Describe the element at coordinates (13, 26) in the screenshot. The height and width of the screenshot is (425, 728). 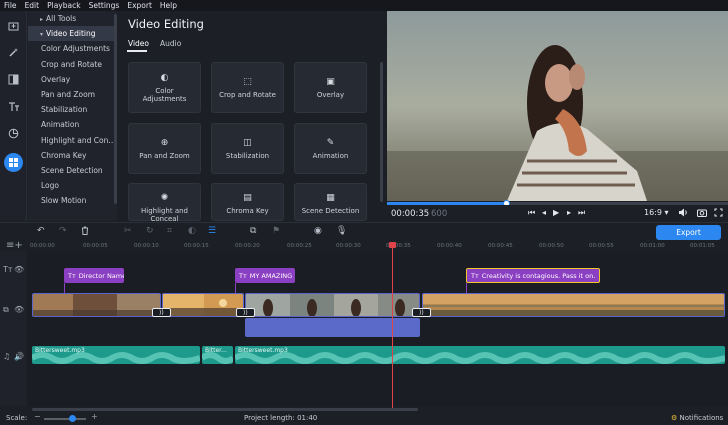
I see `import-icon` at that location.